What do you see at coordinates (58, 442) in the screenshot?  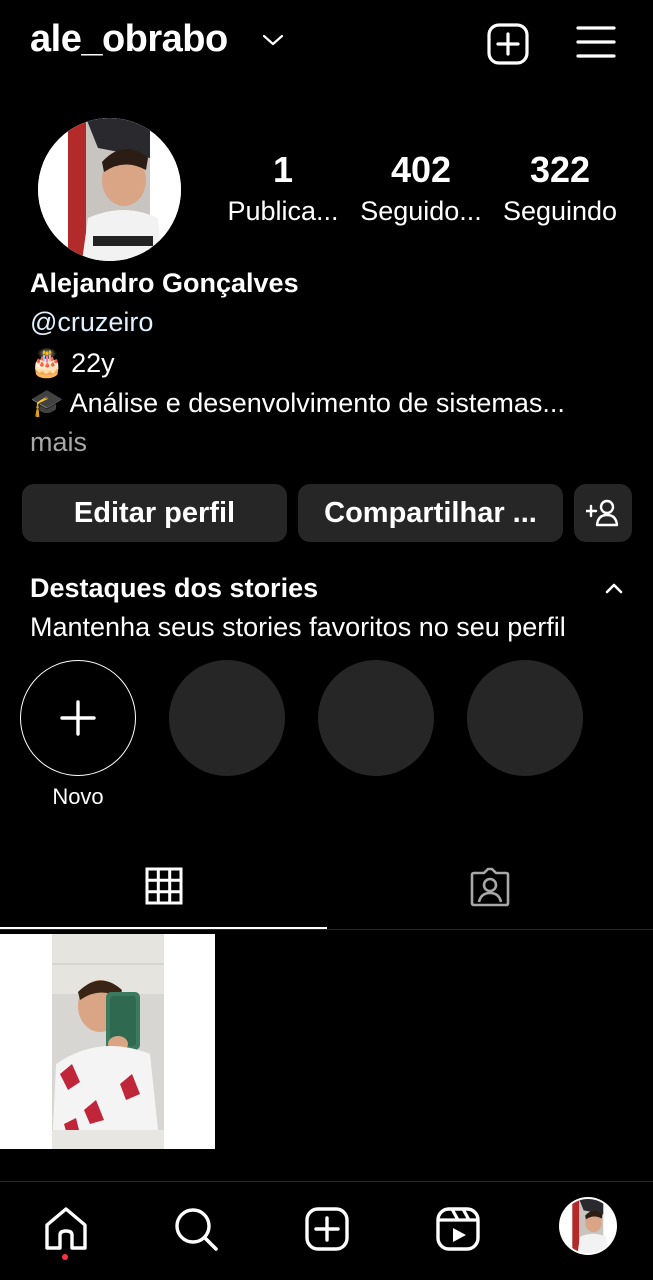 I see `bio-more-link: mais` at bounding box center [58, 442].